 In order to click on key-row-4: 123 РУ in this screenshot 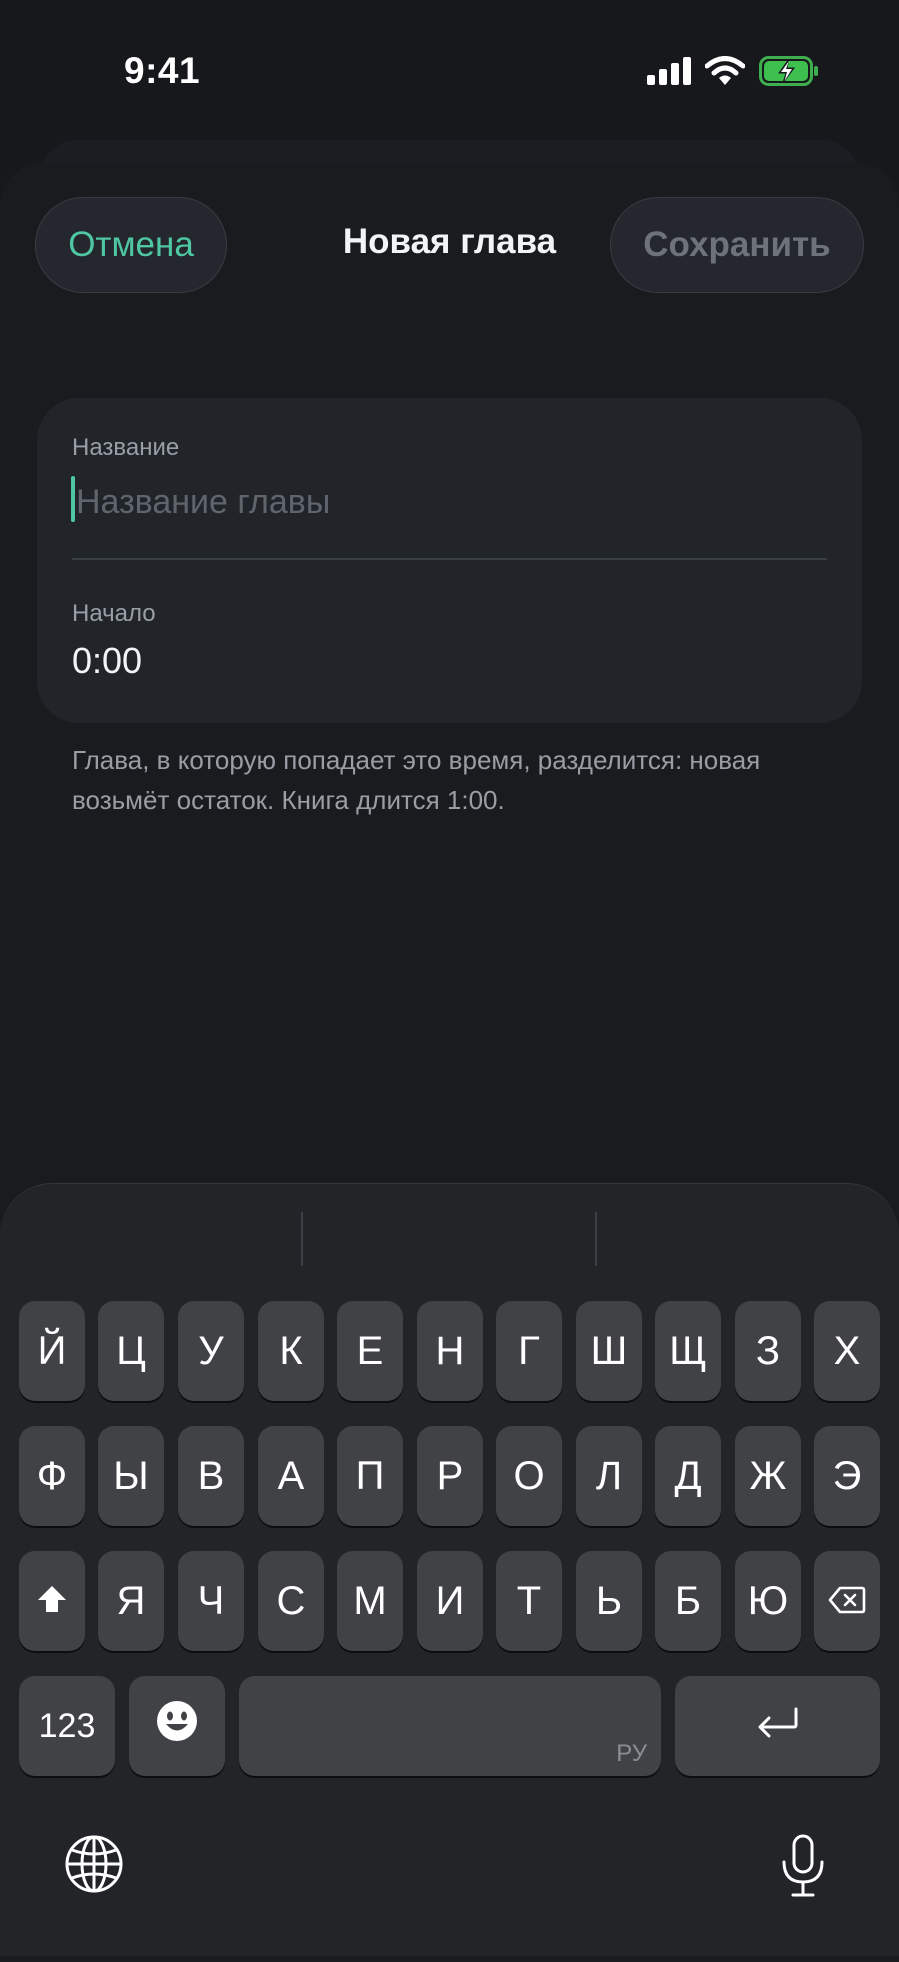, I will do `click(449, 1726)`.